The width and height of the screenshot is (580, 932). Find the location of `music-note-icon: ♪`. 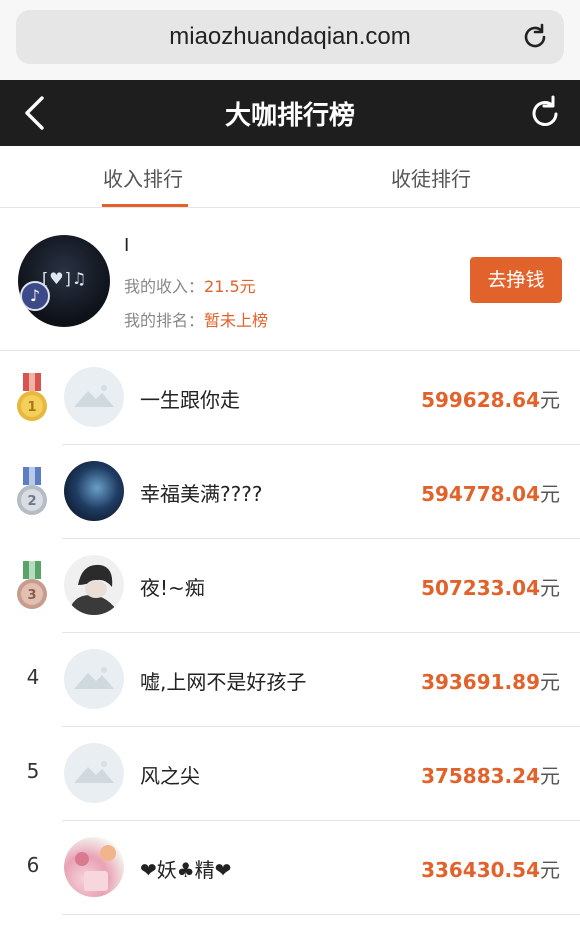

music-note-icon: ♪ is located at coordinates (35, 296).